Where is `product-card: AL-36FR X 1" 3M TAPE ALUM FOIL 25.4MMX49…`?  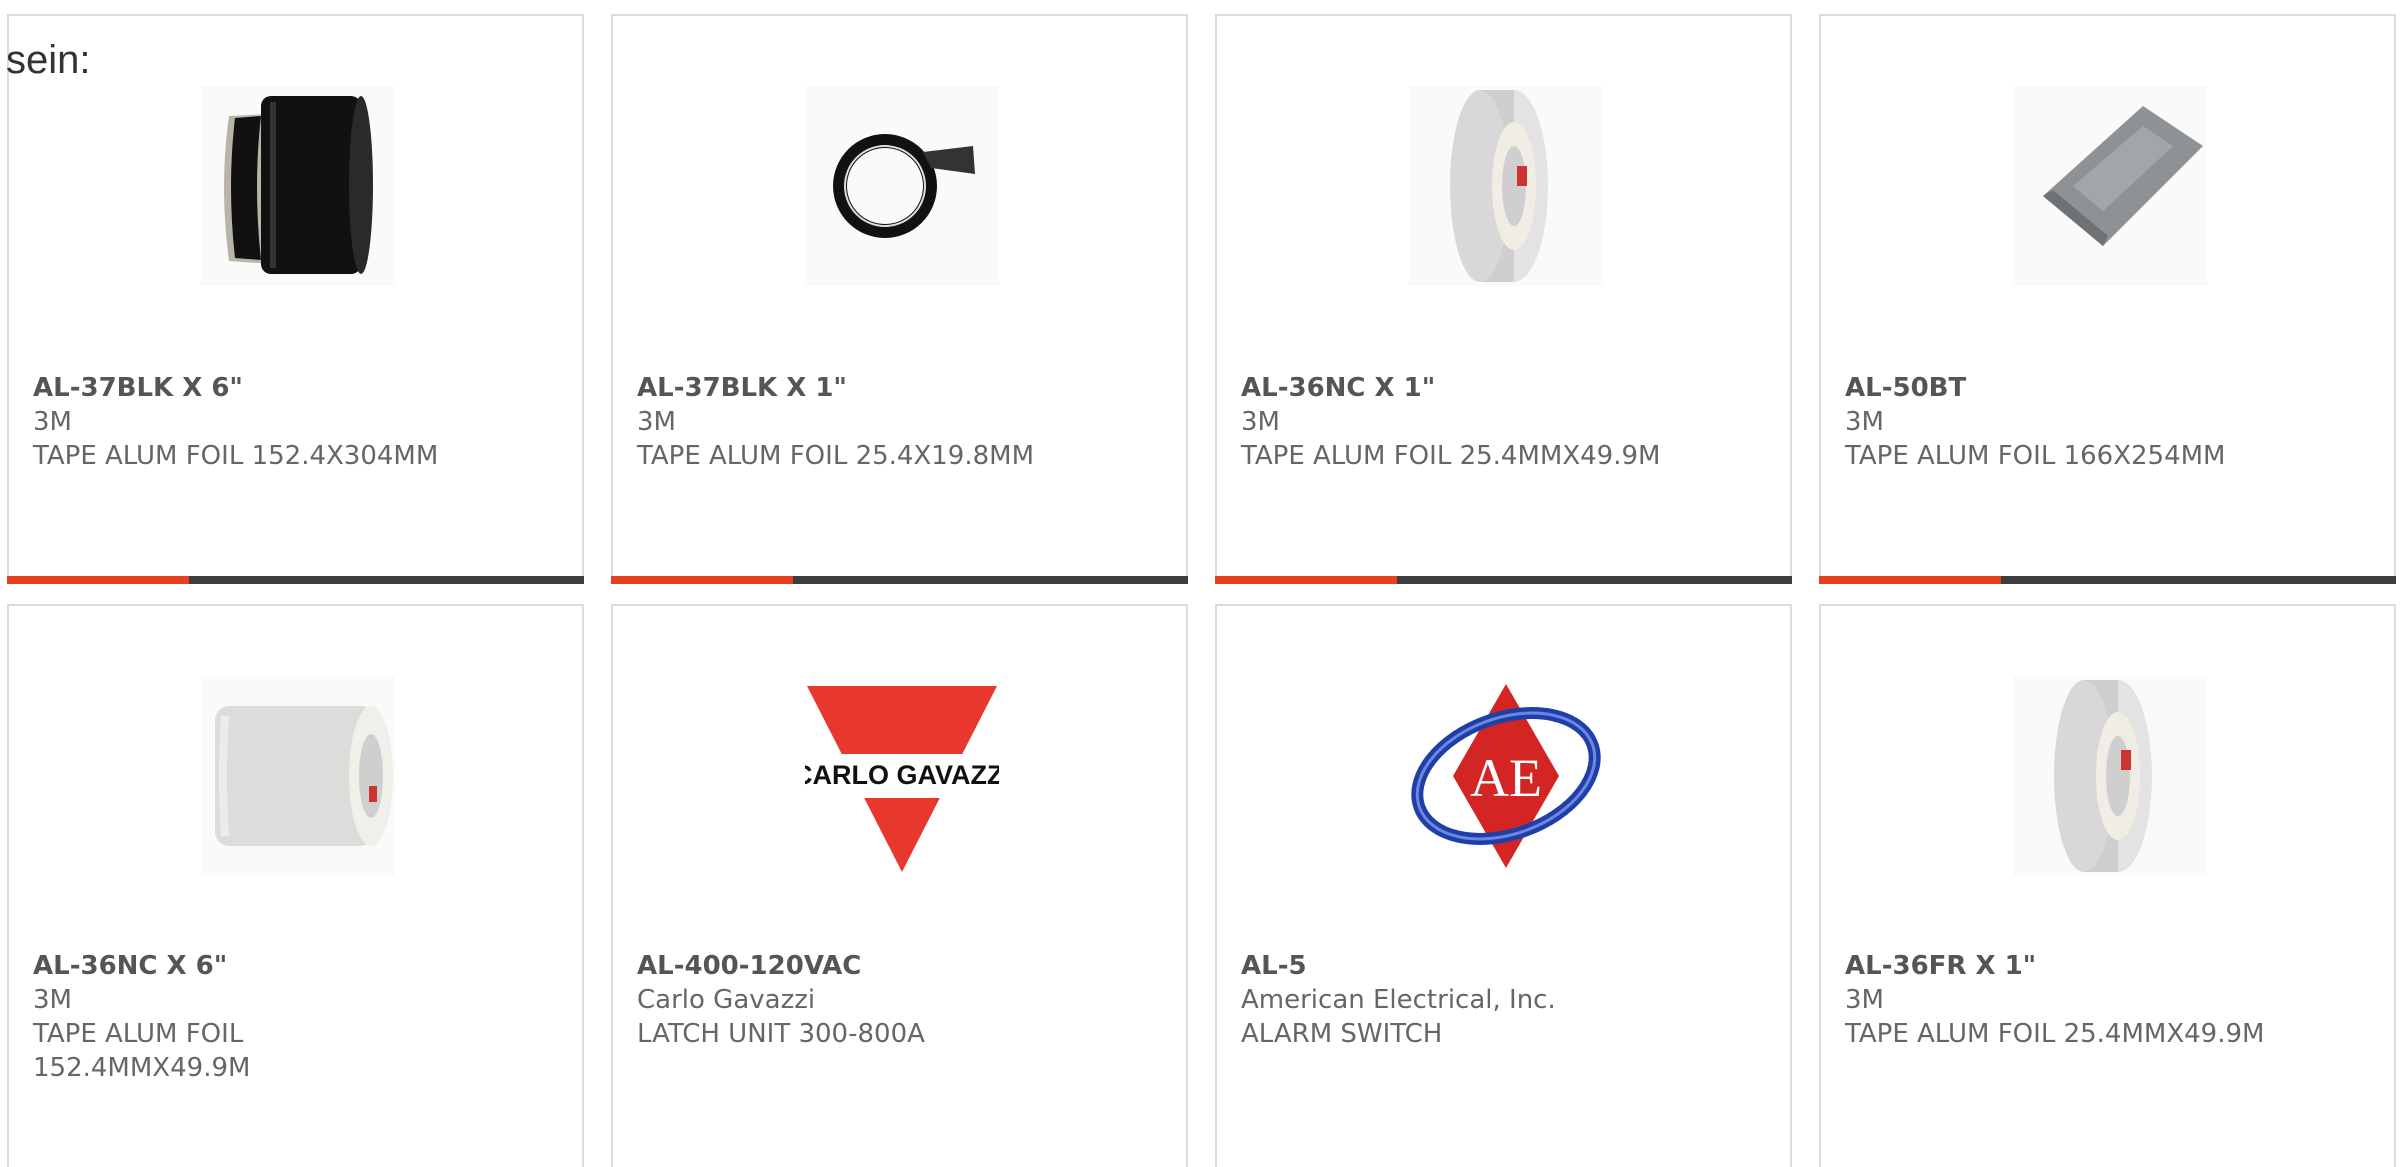
product-card: AL-36FR X 1" 3M TAPE ALUM FOIL 25.4MMX49… is located at coordinates (2107, 885).